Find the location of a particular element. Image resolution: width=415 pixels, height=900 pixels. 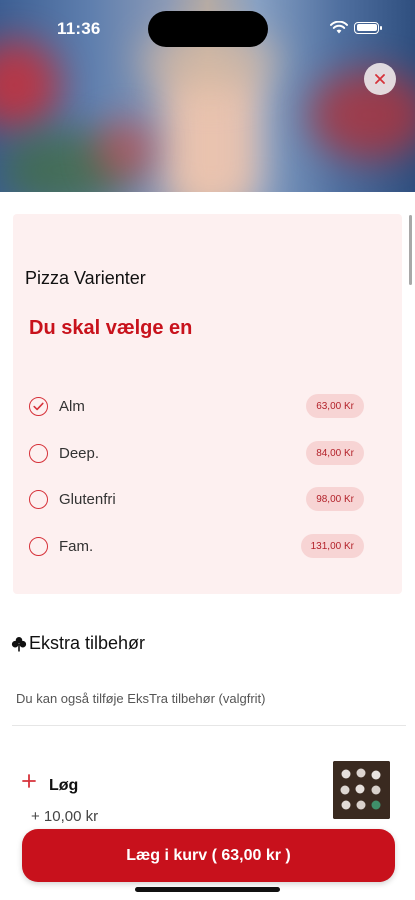

price-badge: 131,00 Kr is located at coordinates (332, 546).